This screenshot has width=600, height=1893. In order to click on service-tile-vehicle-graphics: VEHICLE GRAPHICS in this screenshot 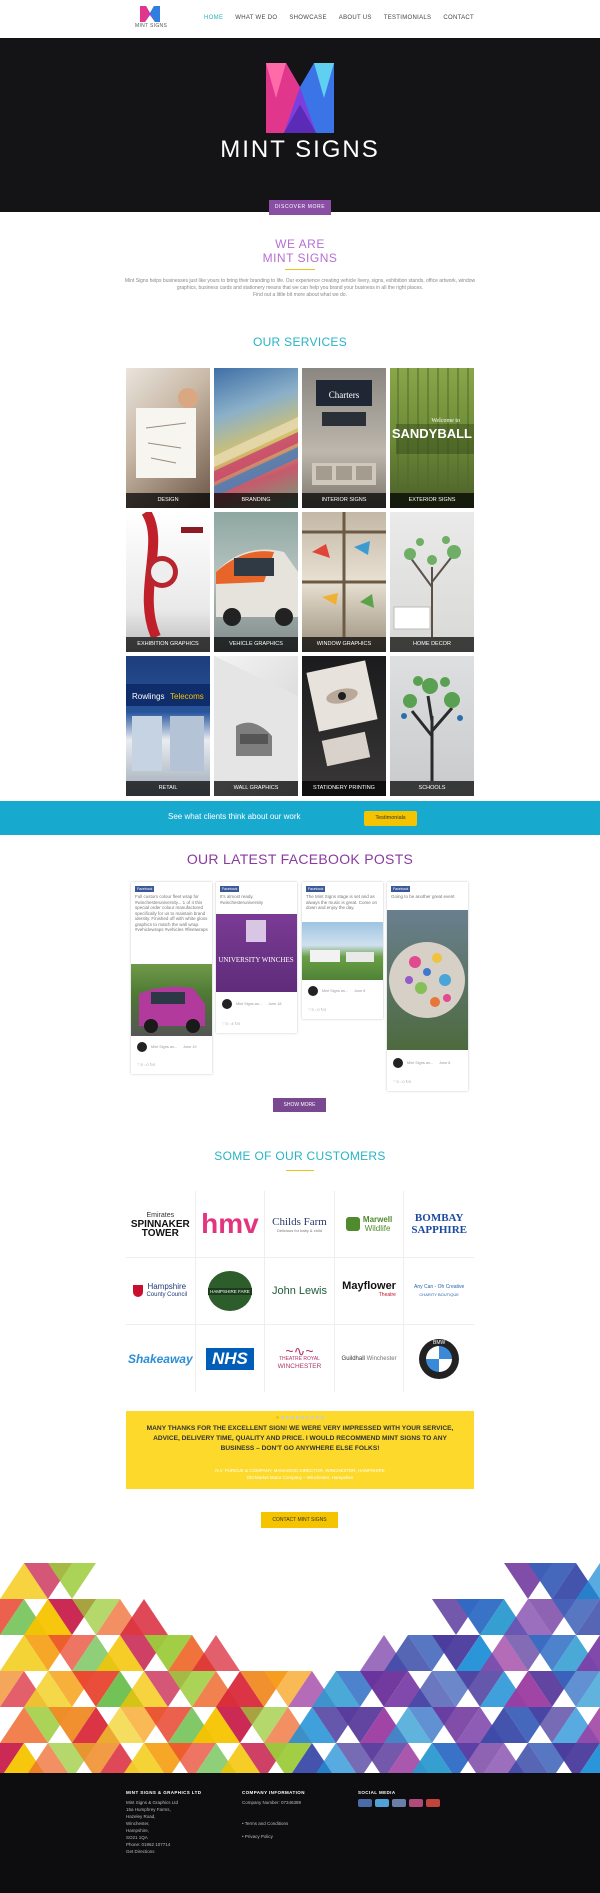, I will do `click(256, 582)`.